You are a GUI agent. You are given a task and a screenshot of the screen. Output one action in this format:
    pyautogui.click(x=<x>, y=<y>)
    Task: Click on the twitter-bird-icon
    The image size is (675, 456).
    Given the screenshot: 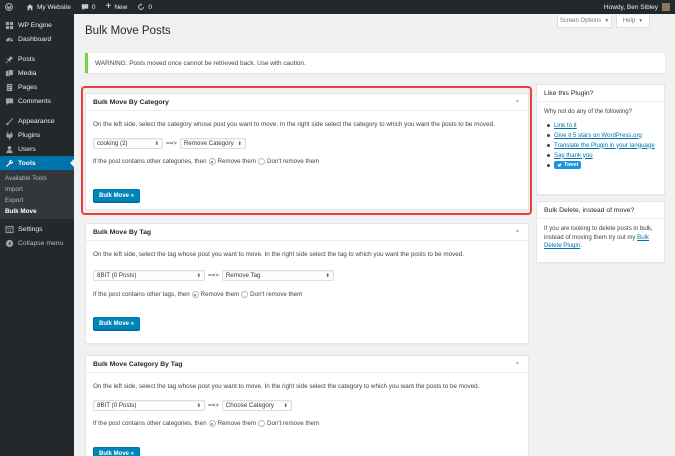 What is the action you would take?
    pyautogui.click(x=559, y=165)
    